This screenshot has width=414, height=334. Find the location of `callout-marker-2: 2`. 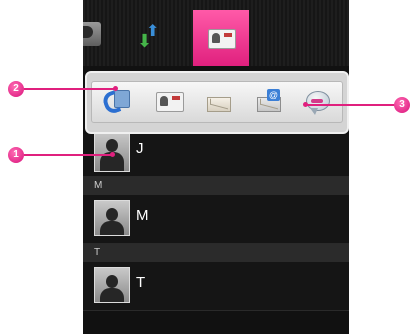

callout-marker-2: 2 is located at coordinates (16, 89).